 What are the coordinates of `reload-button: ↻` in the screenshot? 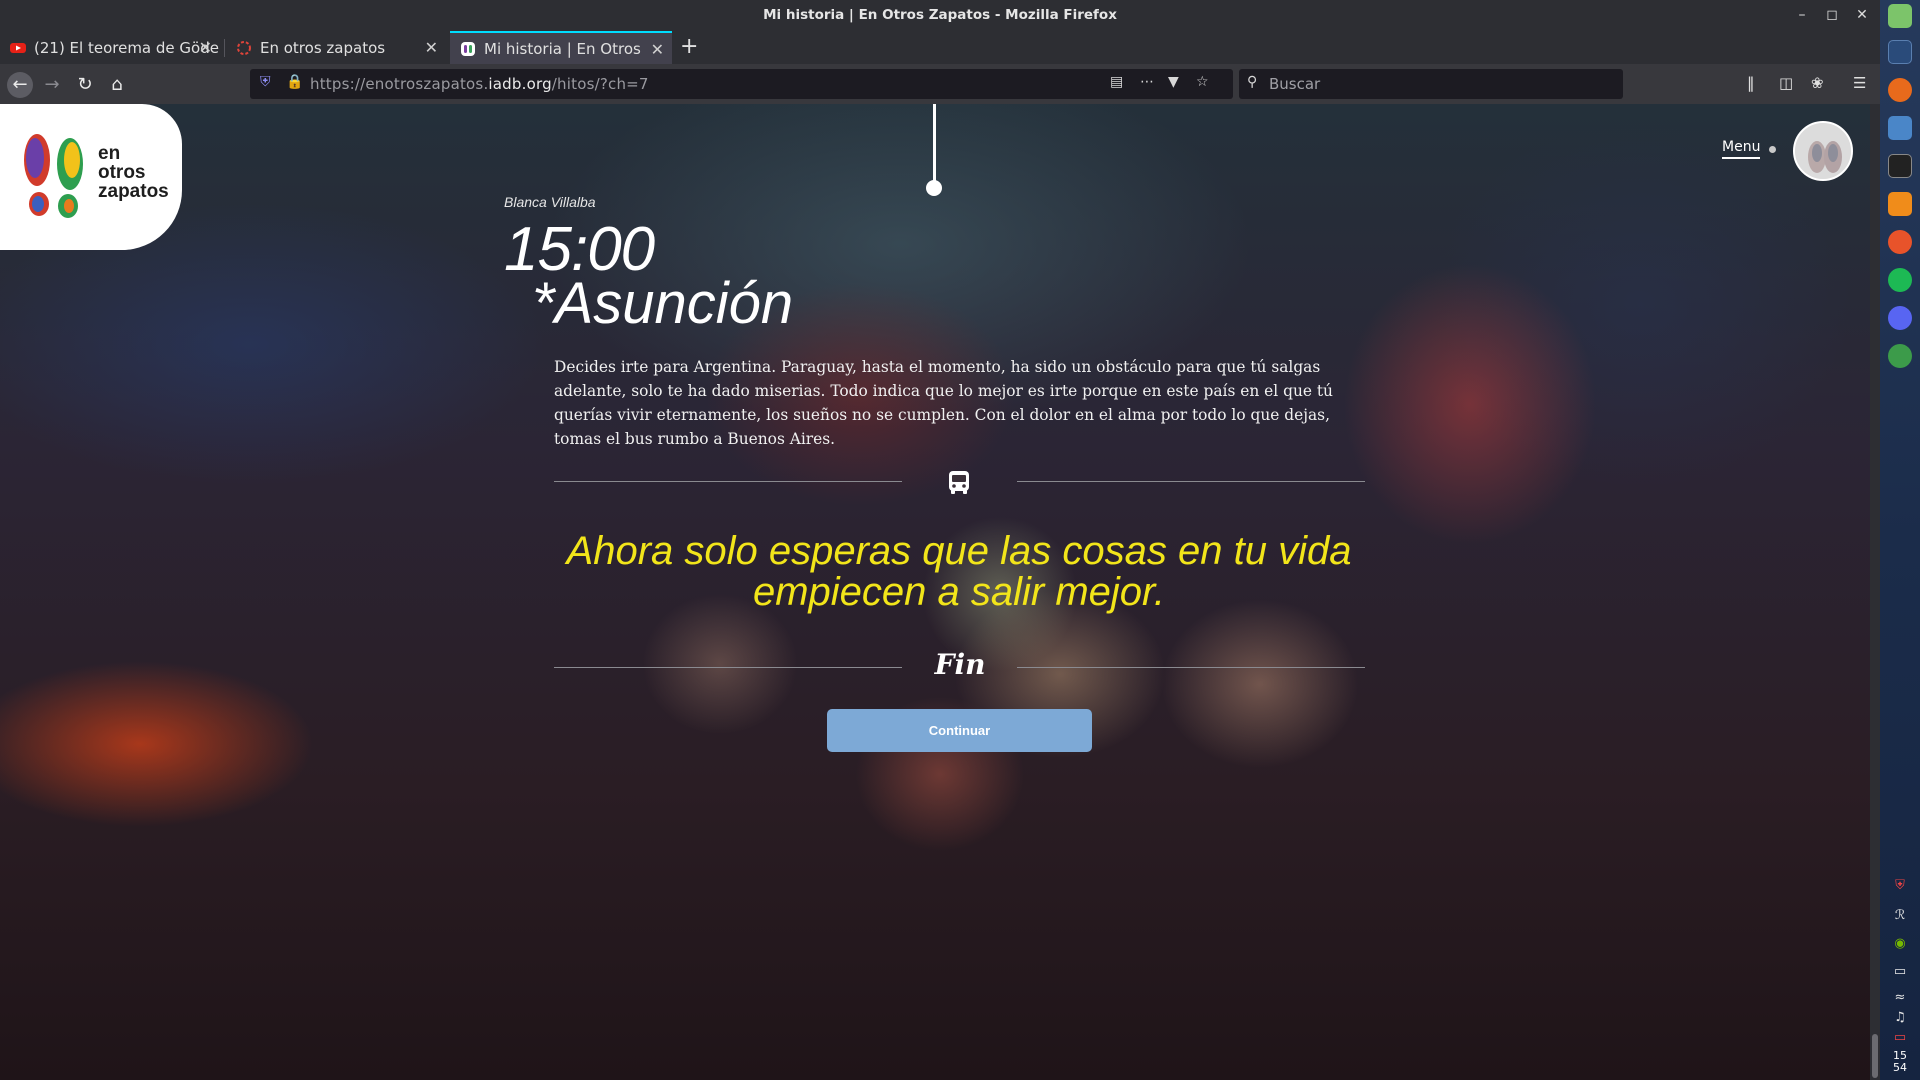 It's located at (85, 85).